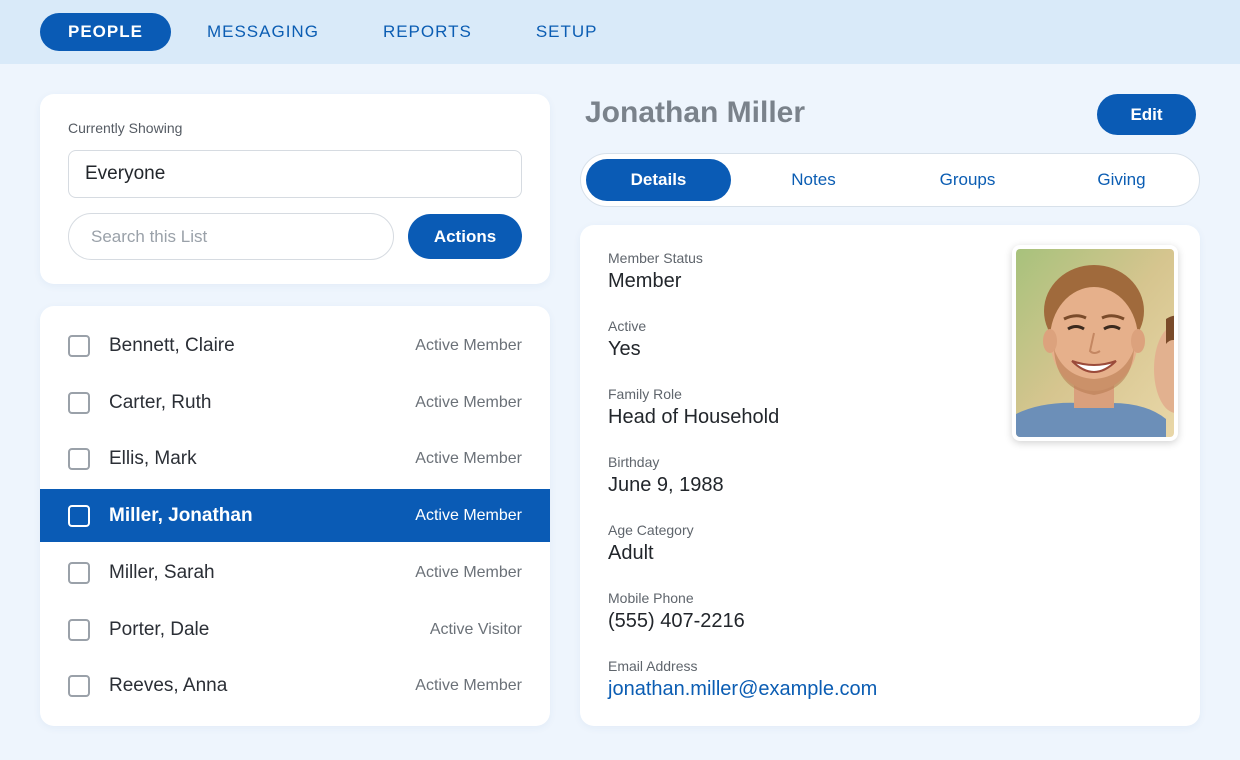 This screenshot has height=760, width=1240. What do you see at coordinates (631, 553) in the screenshot?
I see `field-value: Adult` at bounding box center [631, 553].